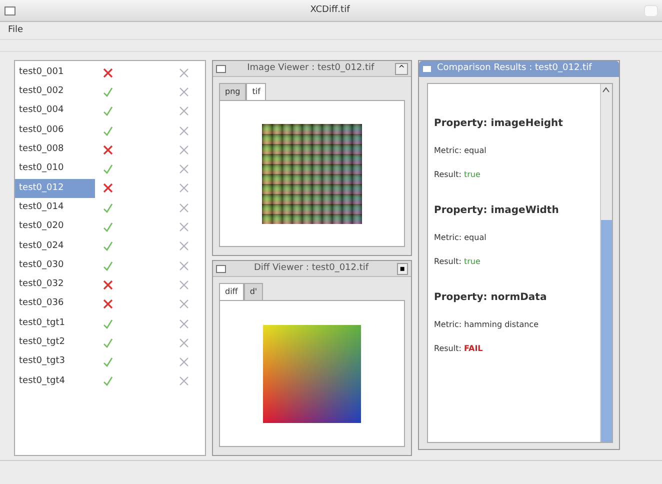  I want to click on property-heading: Property: normData, so click(491, 298).